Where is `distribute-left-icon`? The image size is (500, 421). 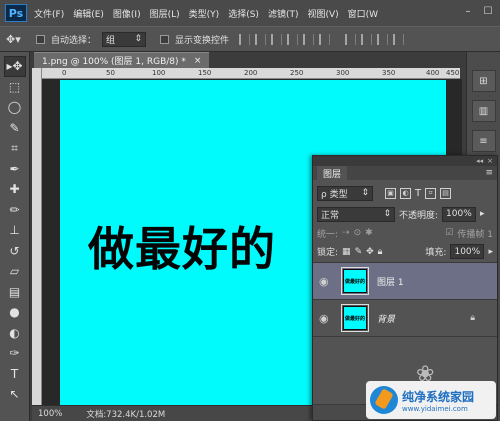
distribute-left-icon is located at coordinates (399, 39).